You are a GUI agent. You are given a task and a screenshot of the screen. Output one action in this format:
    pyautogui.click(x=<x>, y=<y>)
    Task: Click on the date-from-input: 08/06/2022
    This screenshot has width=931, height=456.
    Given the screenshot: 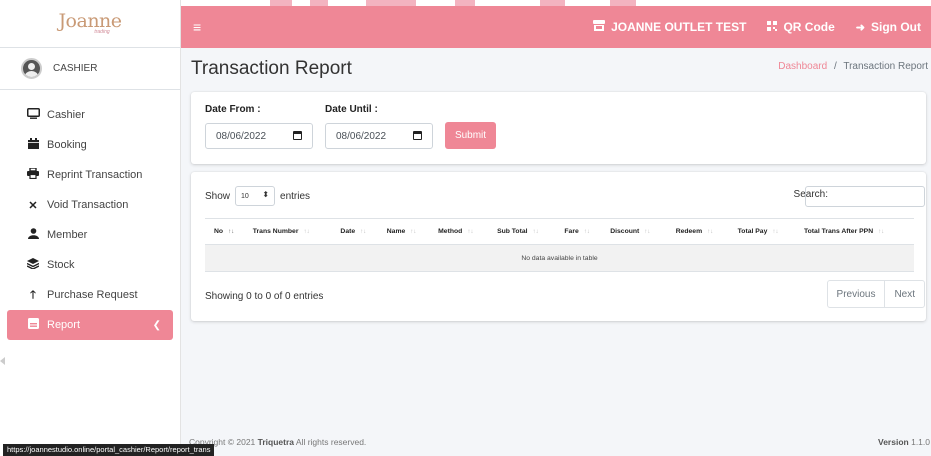 What is the action you would take?
    pyautogui.click(x=259, y=136)
    